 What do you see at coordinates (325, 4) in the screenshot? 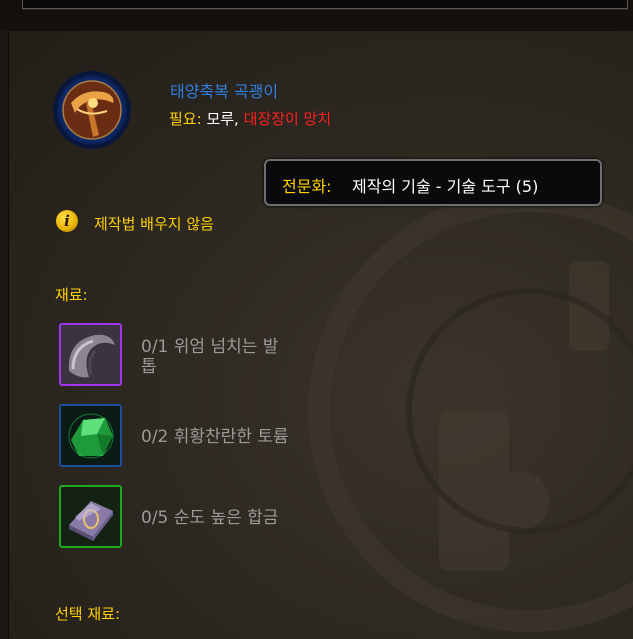
I see `top-frame-edge` at bounding box center [325, 4].